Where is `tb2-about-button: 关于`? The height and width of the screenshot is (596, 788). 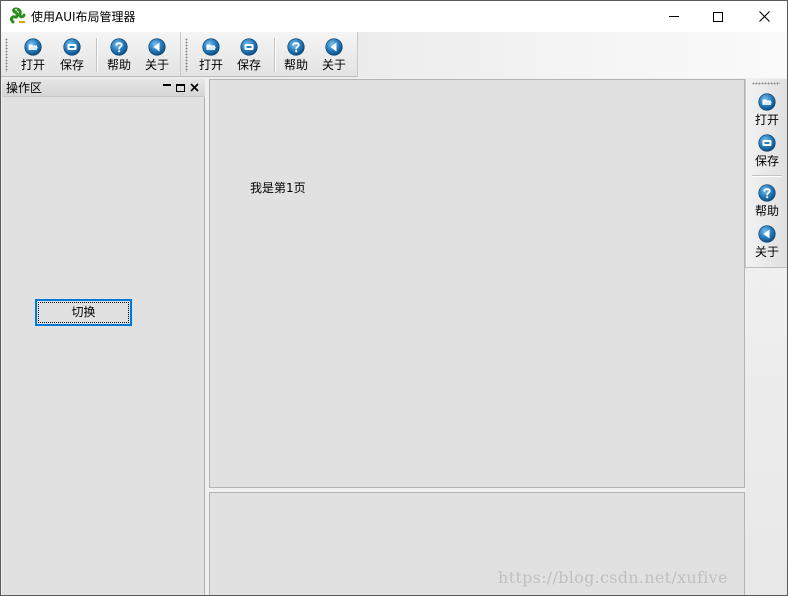 tb2-about-button: 关于 is located at coordinates (334, 55).